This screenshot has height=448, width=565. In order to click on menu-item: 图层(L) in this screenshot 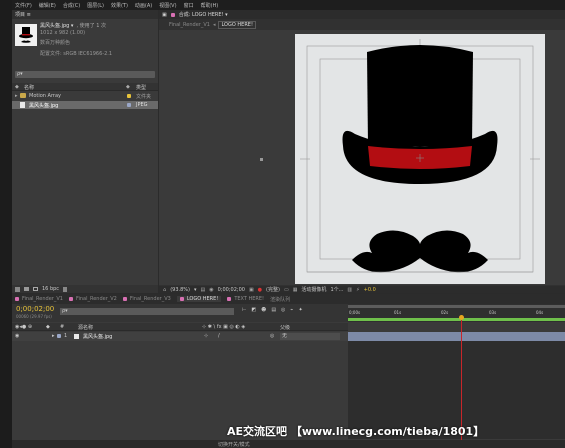, I will do `click(95, 5)`.